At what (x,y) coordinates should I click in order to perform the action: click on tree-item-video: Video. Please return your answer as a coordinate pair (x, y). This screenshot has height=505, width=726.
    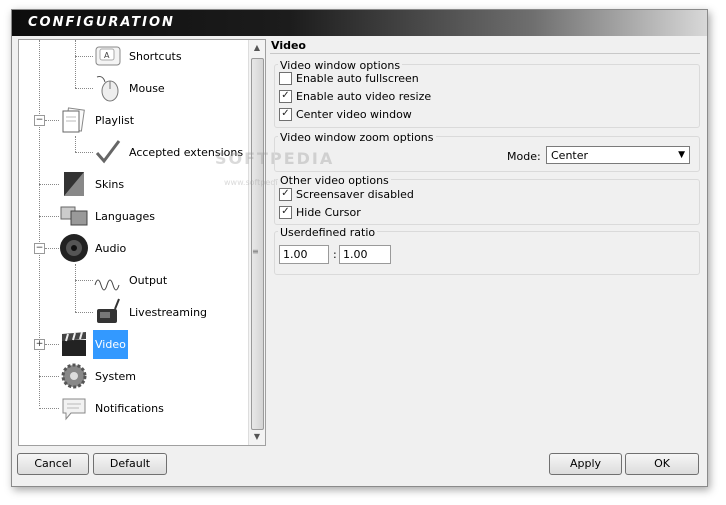
    Looking at the image, I should click on (93, 344).